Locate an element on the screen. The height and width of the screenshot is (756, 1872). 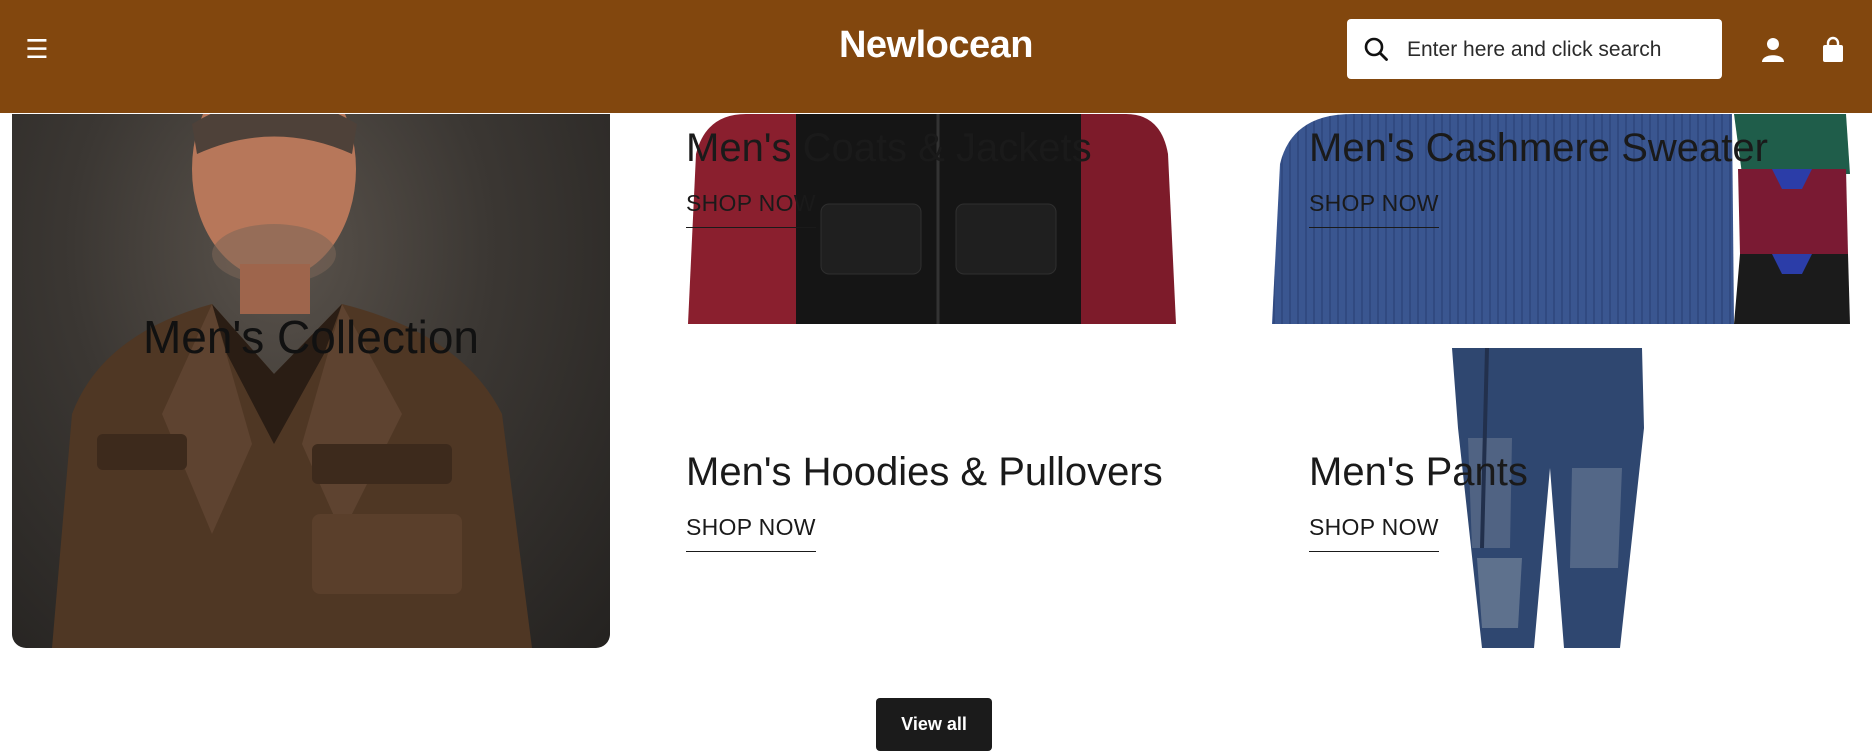
search-input is located at coordinates (1557, 50).